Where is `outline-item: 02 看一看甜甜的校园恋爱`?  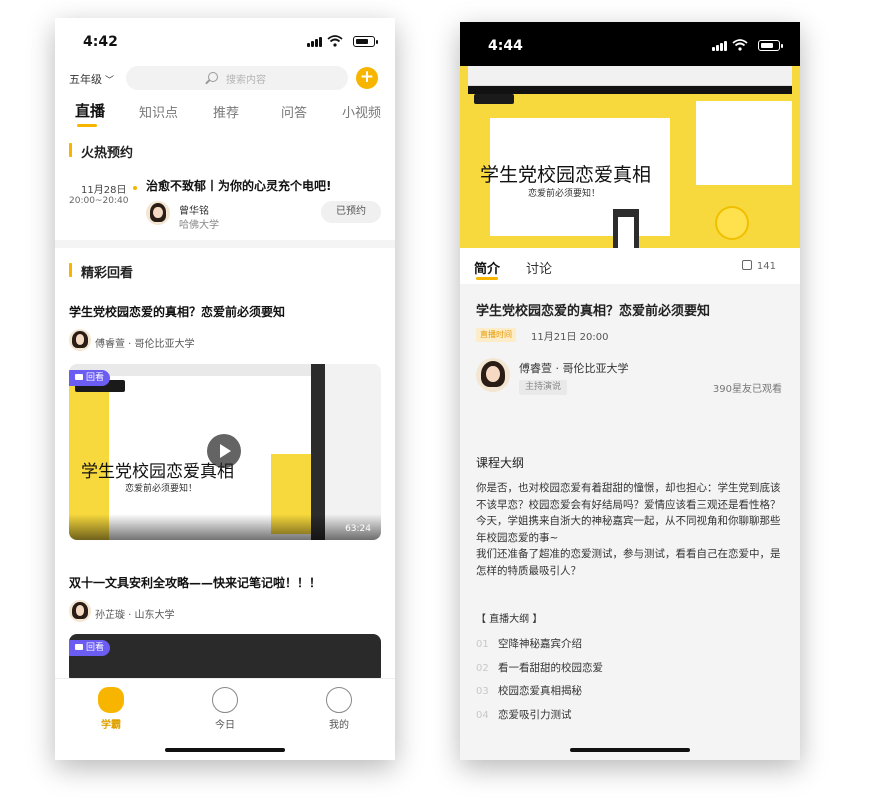 outline-item: 02 看一看甜甜的校园恋爱 is located at coordinates (539, 668).